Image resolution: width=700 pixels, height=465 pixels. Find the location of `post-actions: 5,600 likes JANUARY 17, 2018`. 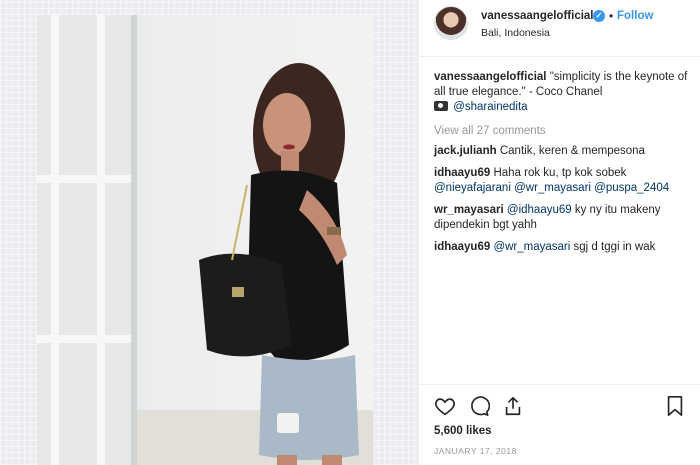

post-actions: 5,600 likes JANUARY 17, 2018 is located at coordinates (559, 424).